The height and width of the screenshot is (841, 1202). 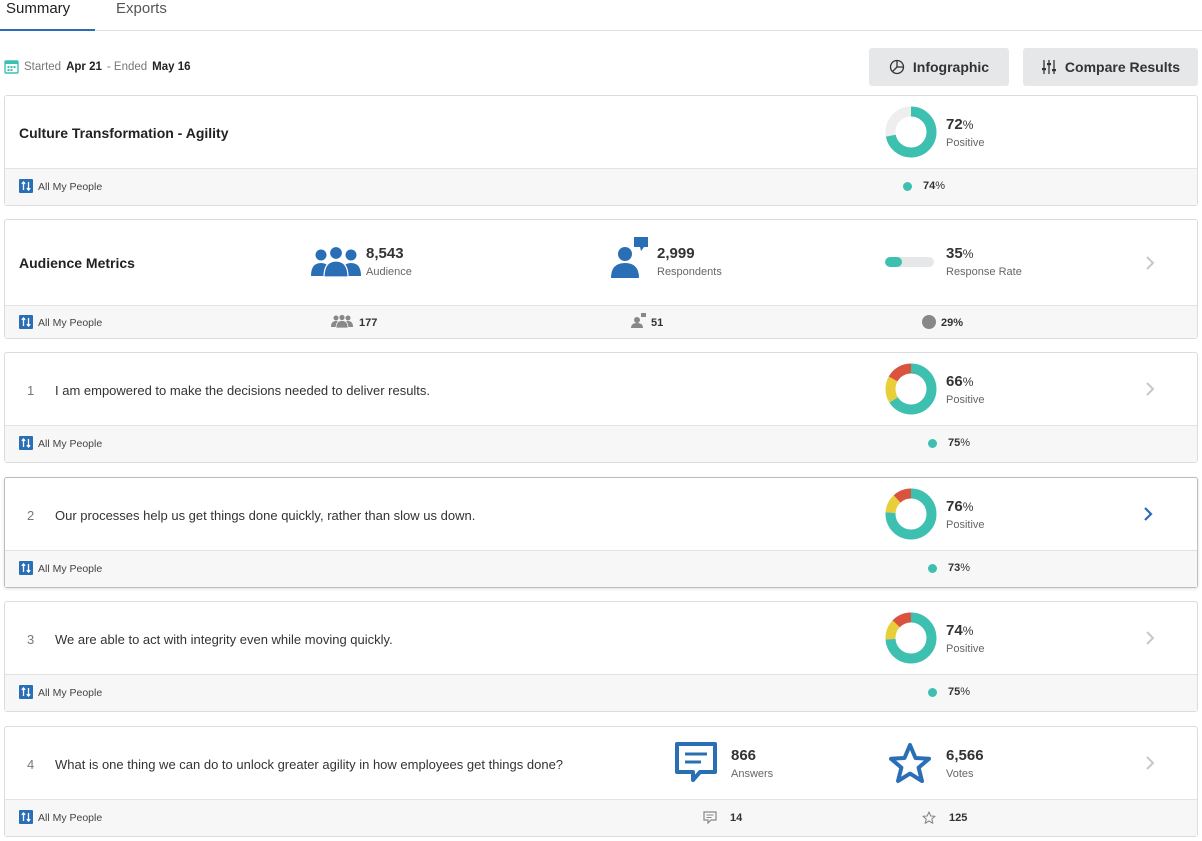 I want to click on footer-response-rate: 29%, so click(x=952, y=323).